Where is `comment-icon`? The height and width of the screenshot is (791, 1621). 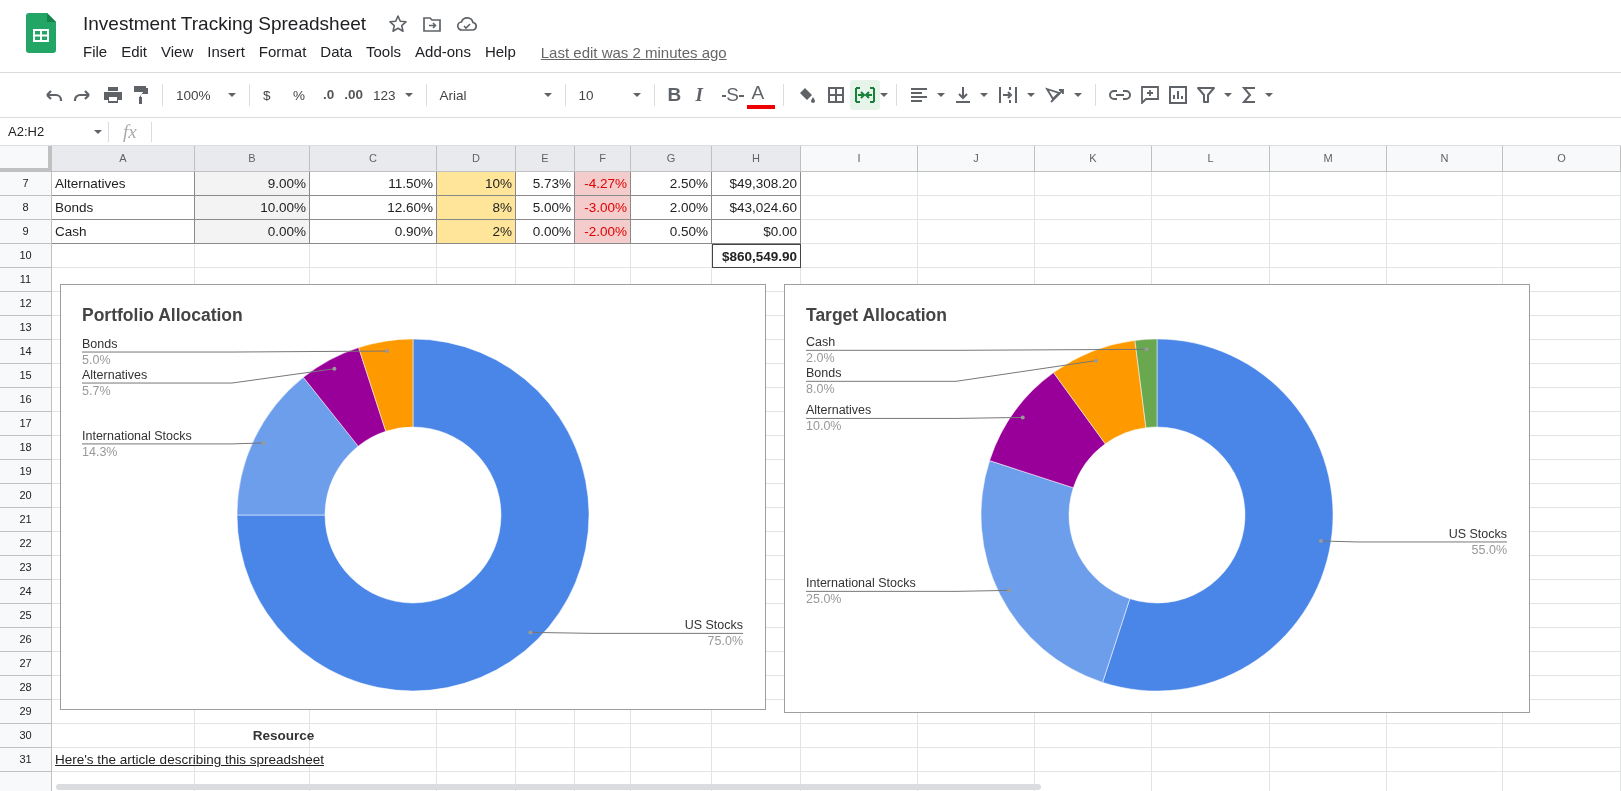
comment-icon is located at coordinates (1149, 95).